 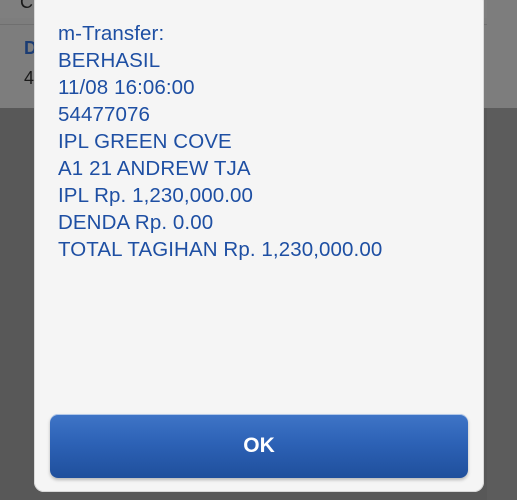 I want to click on background-text-fragment: 4, so click(x=29, y=78).